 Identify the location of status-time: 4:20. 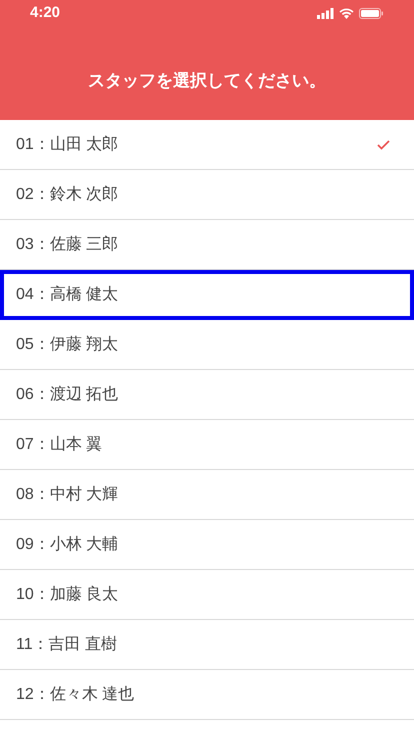
(45, 12).